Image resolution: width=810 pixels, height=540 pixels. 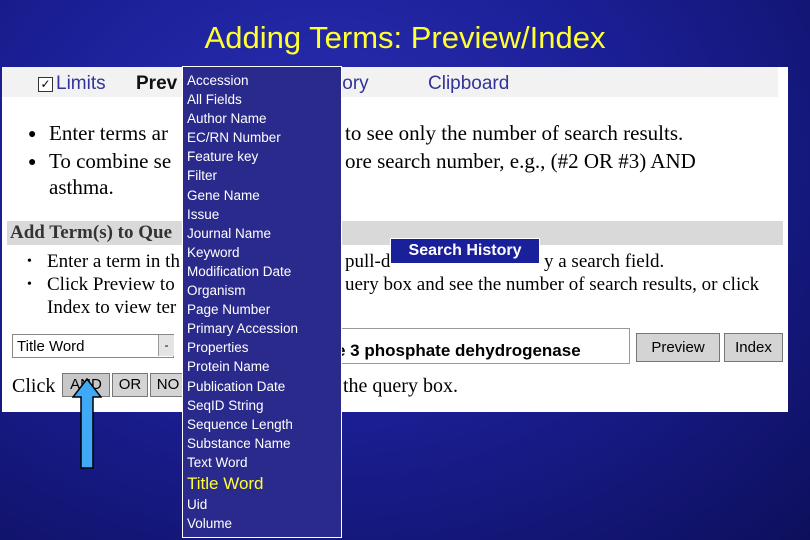 I want to click on search-field-option: Journal Name, so click(x=242, y=233).